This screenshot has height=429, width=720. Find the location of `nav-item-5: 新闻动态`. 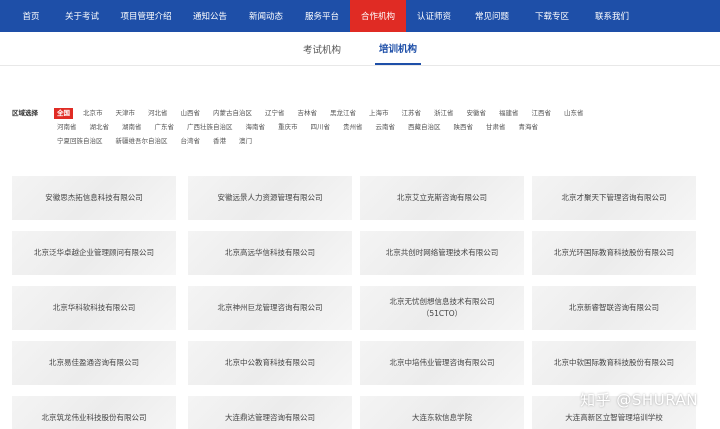

nav-item-5: 新闻动态 is located at coordinates (266, 16).